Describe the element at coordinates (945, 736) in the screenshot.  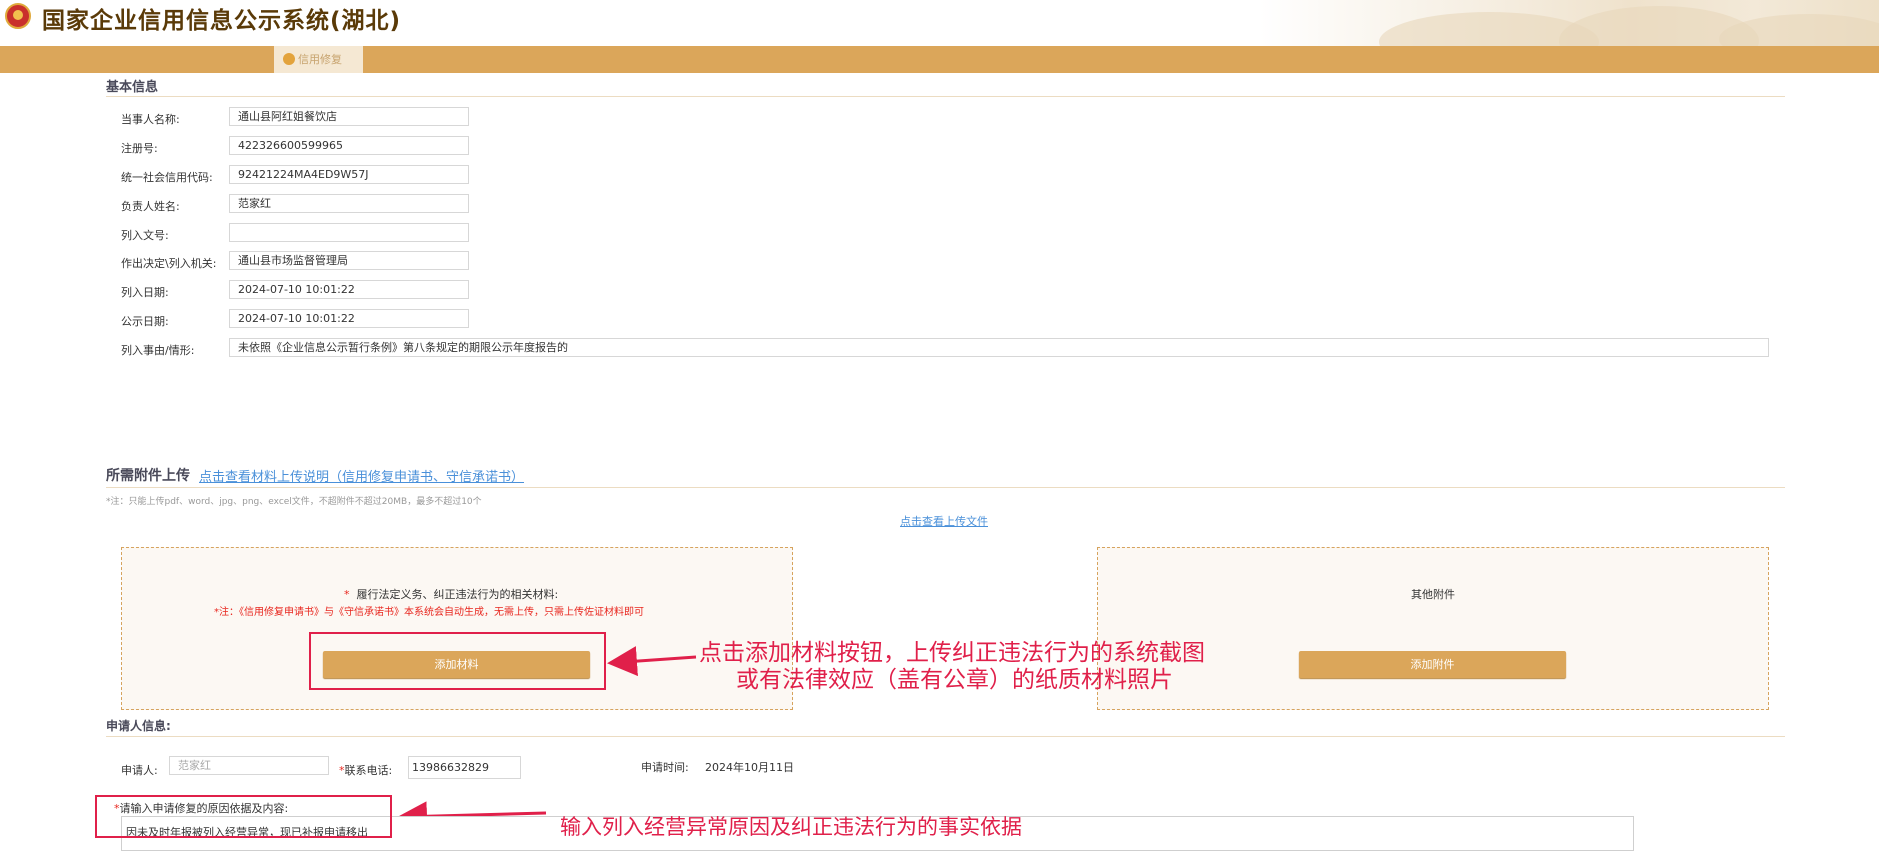
I see `divider` at that location.